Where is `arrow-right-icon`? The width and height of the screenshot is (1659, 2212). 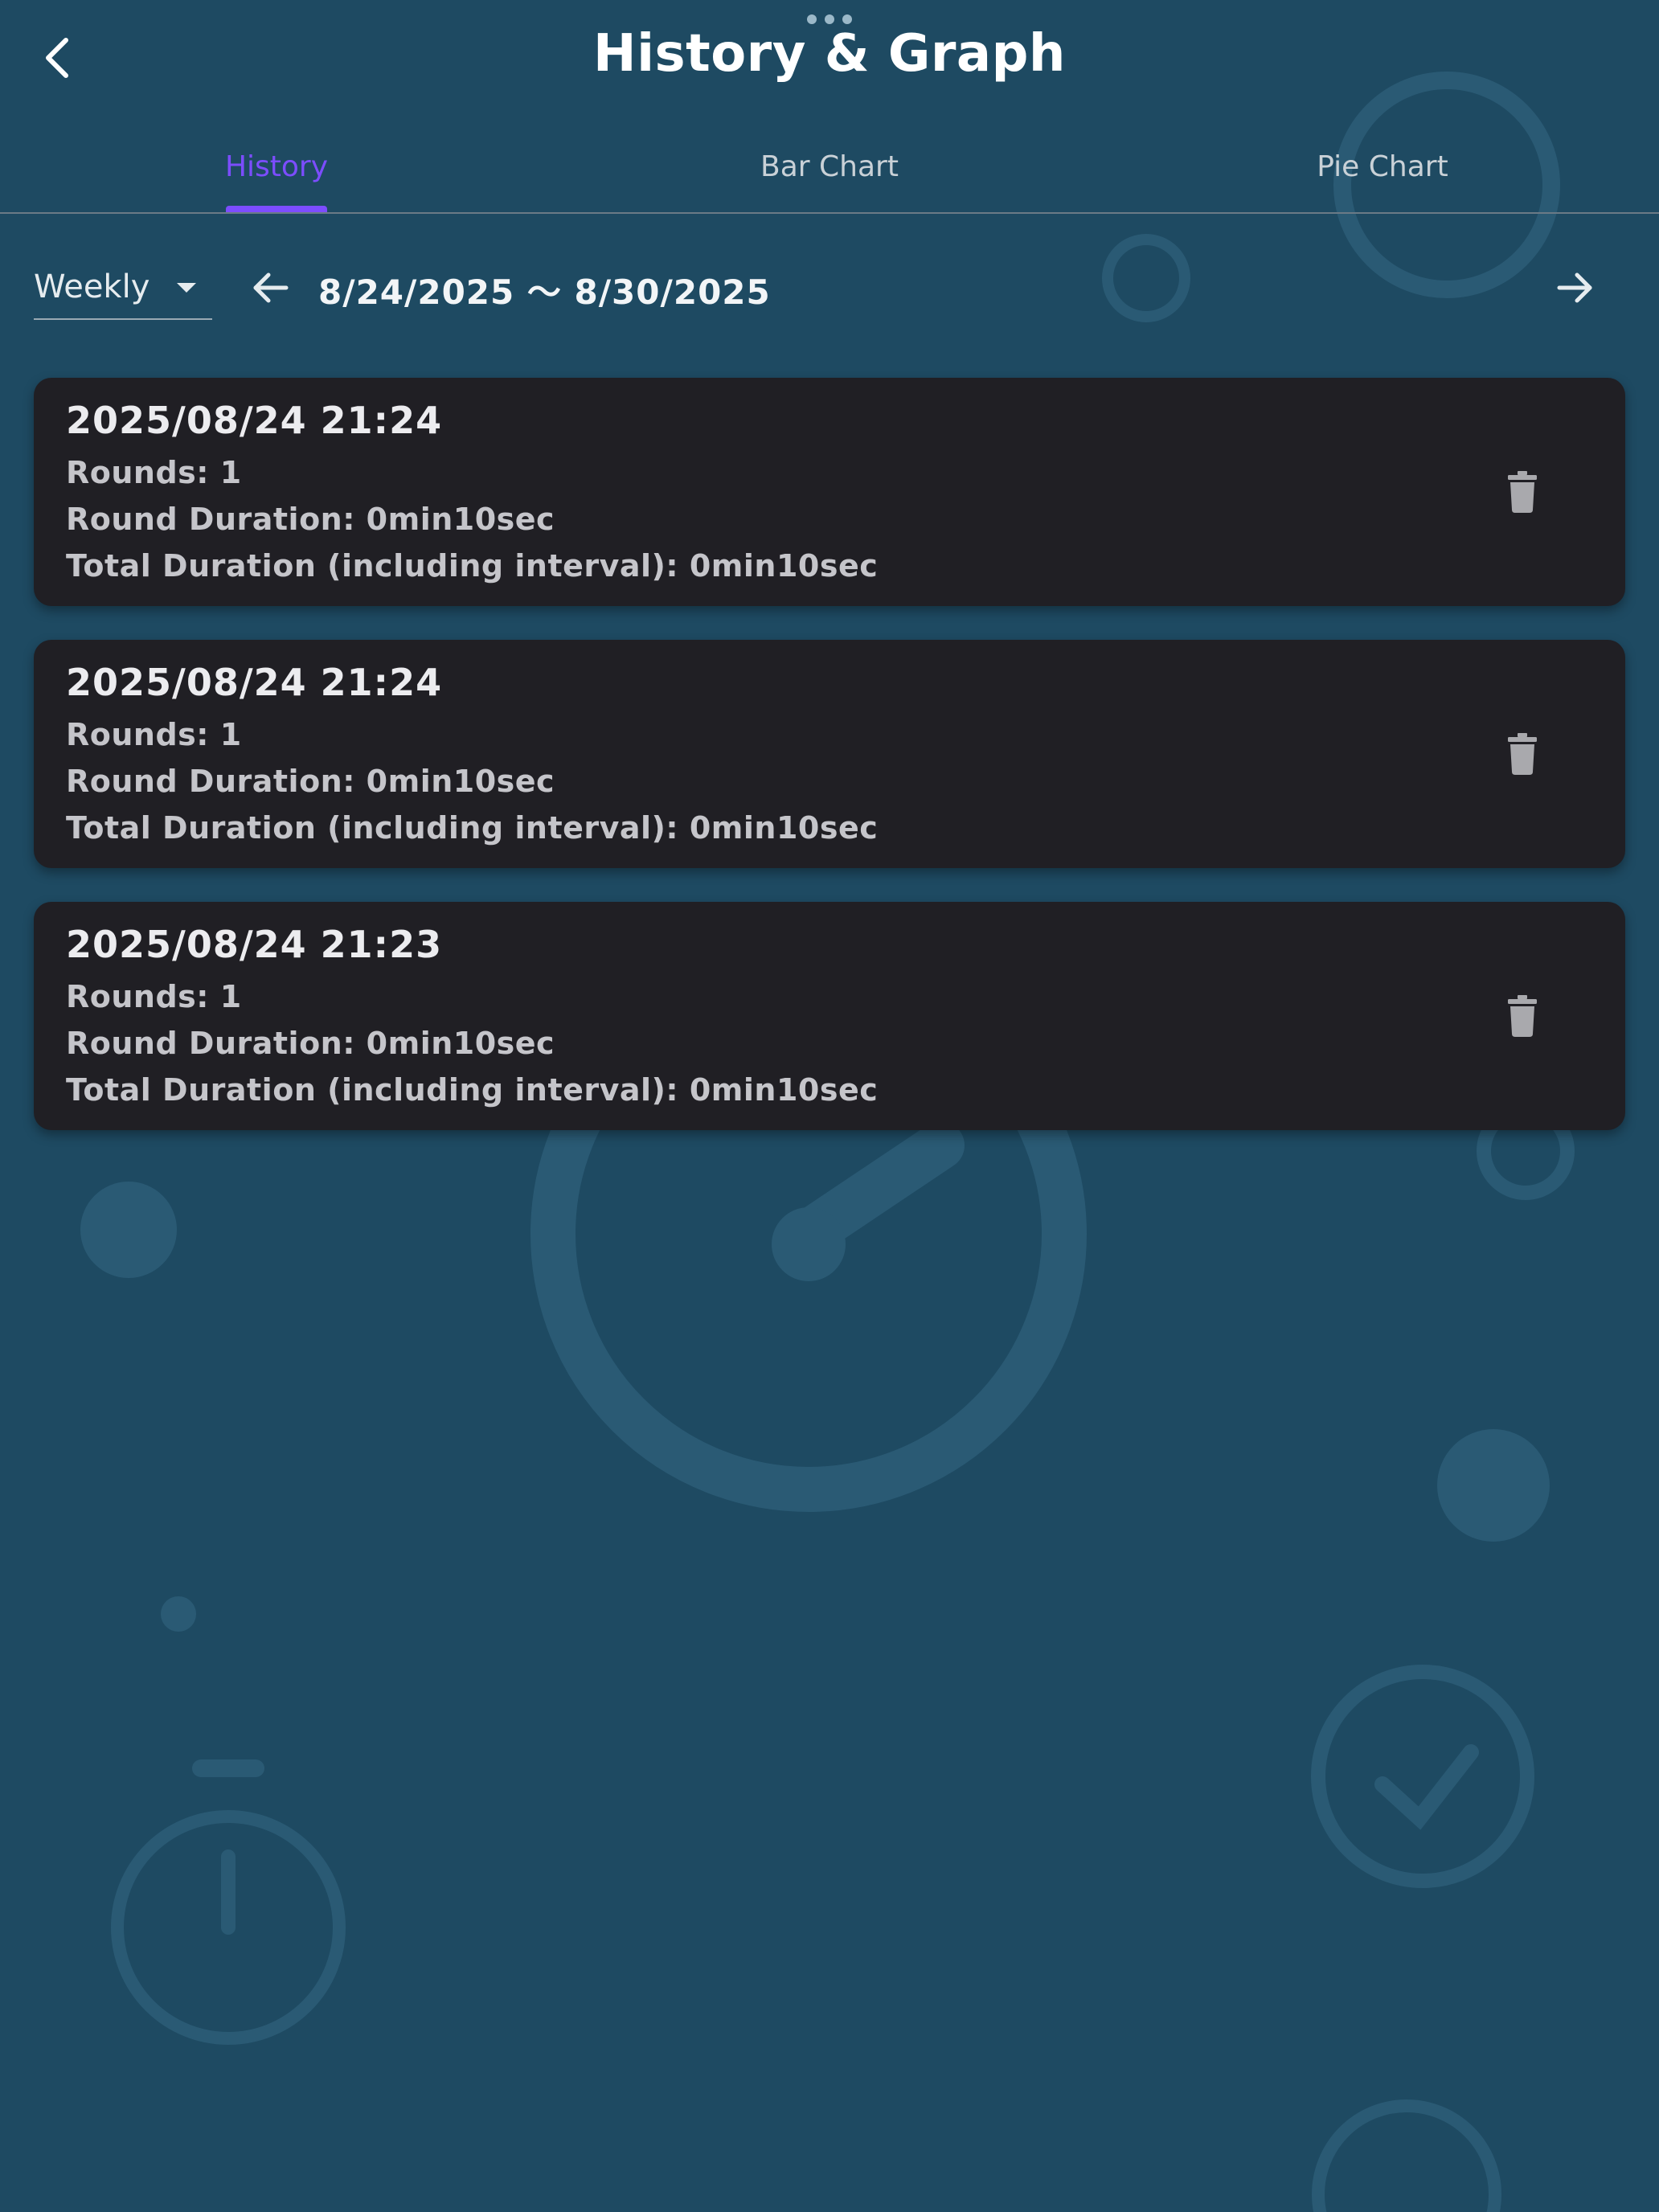
arrow-right-icon is located at coordinates (1574, 287).